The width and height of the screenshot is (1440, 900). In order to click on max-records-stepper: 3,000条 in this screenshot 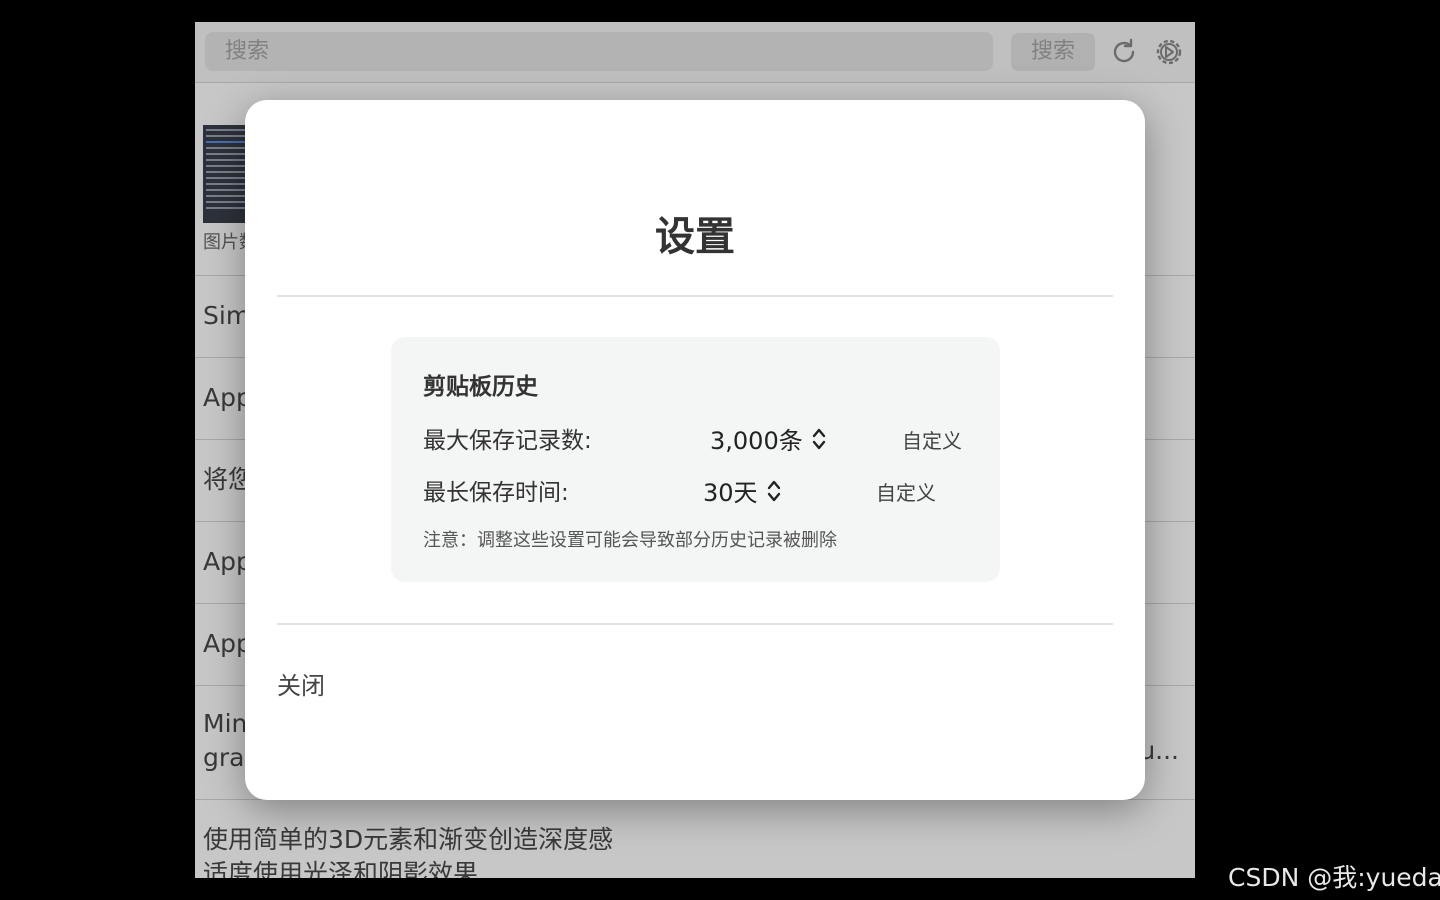, I will do `click(768, 438)`.